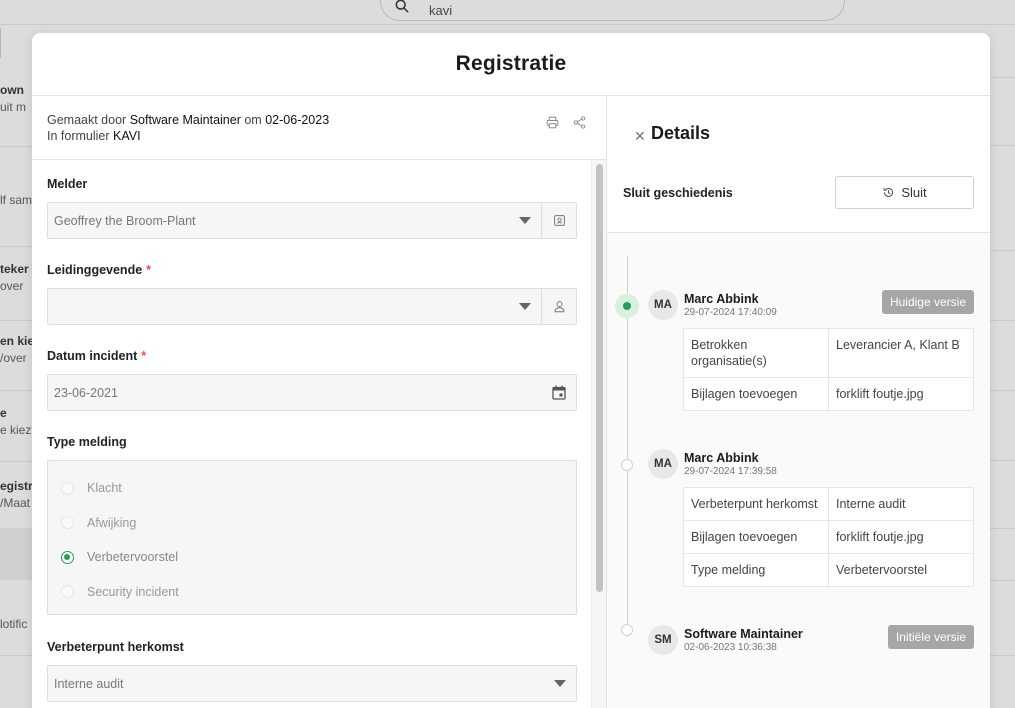  Describe the element at coordinates (14, 277) in the screenshot. I see `background-list-item: teker over` at that location.